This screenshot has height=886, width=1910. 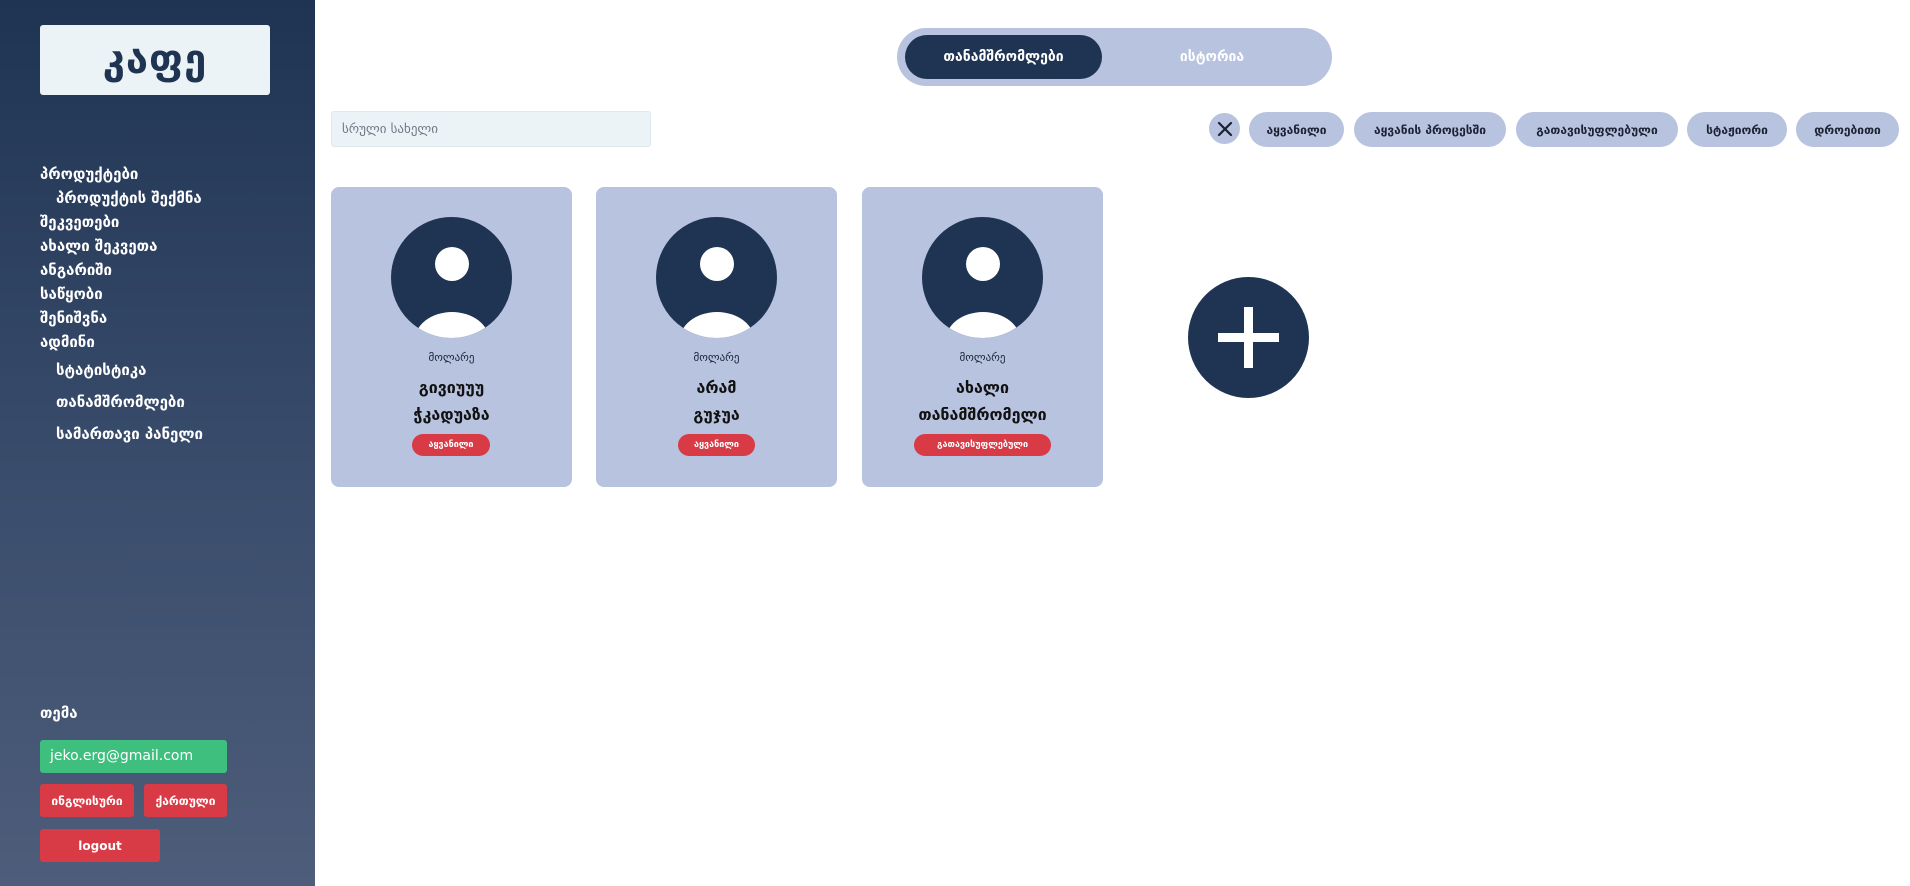 What do you see at coordinates (1212, 57) in the screenshot?
I see `tab-history: ისტორია` at bounding box center [1212, 57].